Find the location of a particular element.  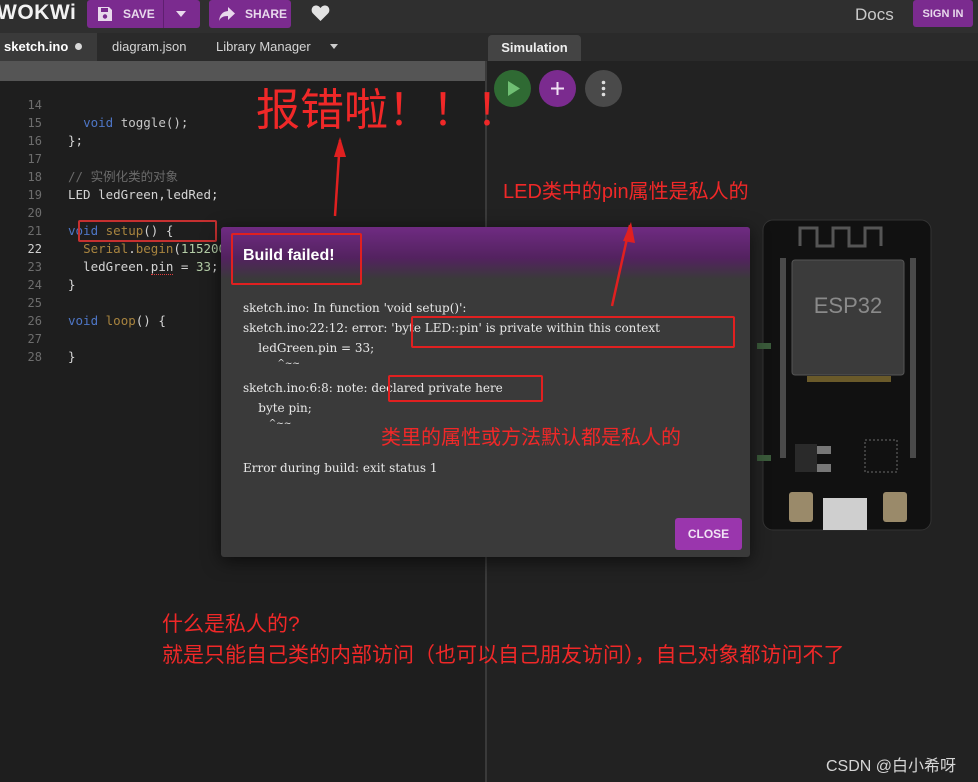

csdn-watermark: CSDN @白小希呀 is located at coordinates (891, 766).